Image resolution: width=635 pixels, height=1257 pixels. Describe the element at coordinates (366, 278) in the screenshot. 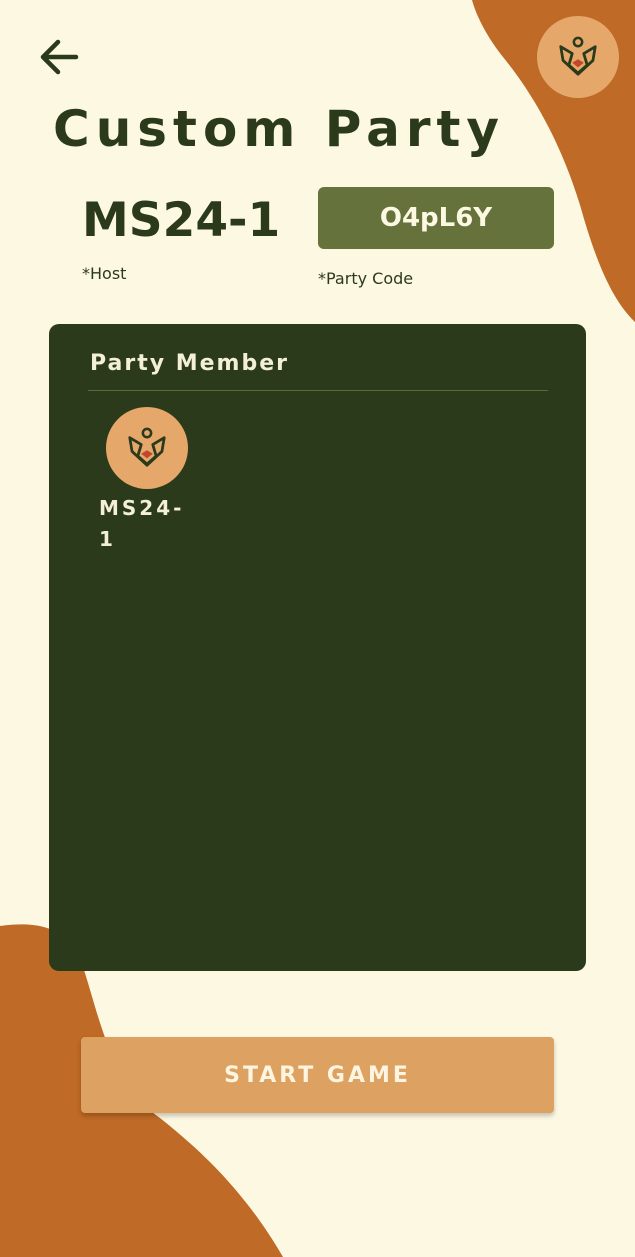

I see `party-code-label: *Party Code` at that location.